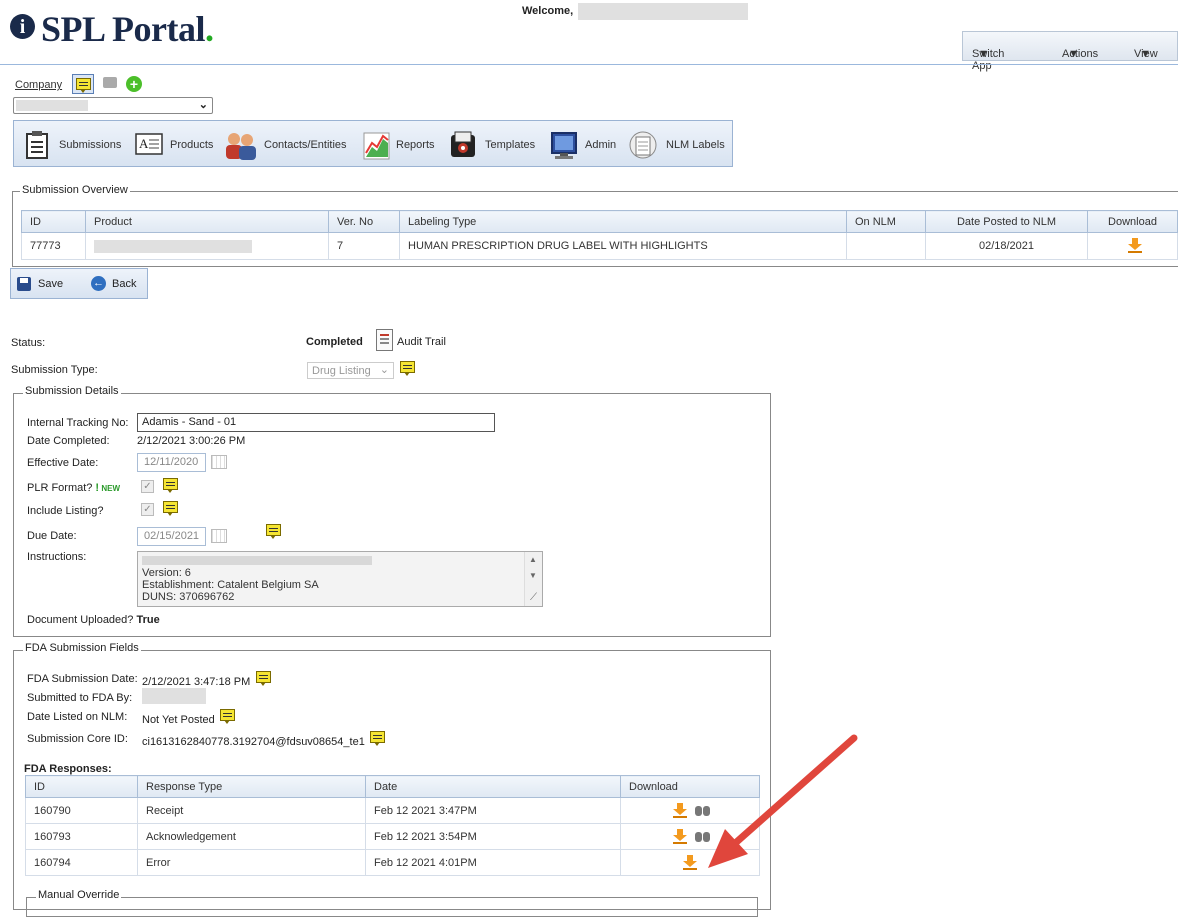  Describe the element at coordinates (82, 679) in the screenshot. I see `fda-submission-date-label: FDA Submission Date:` at that location.